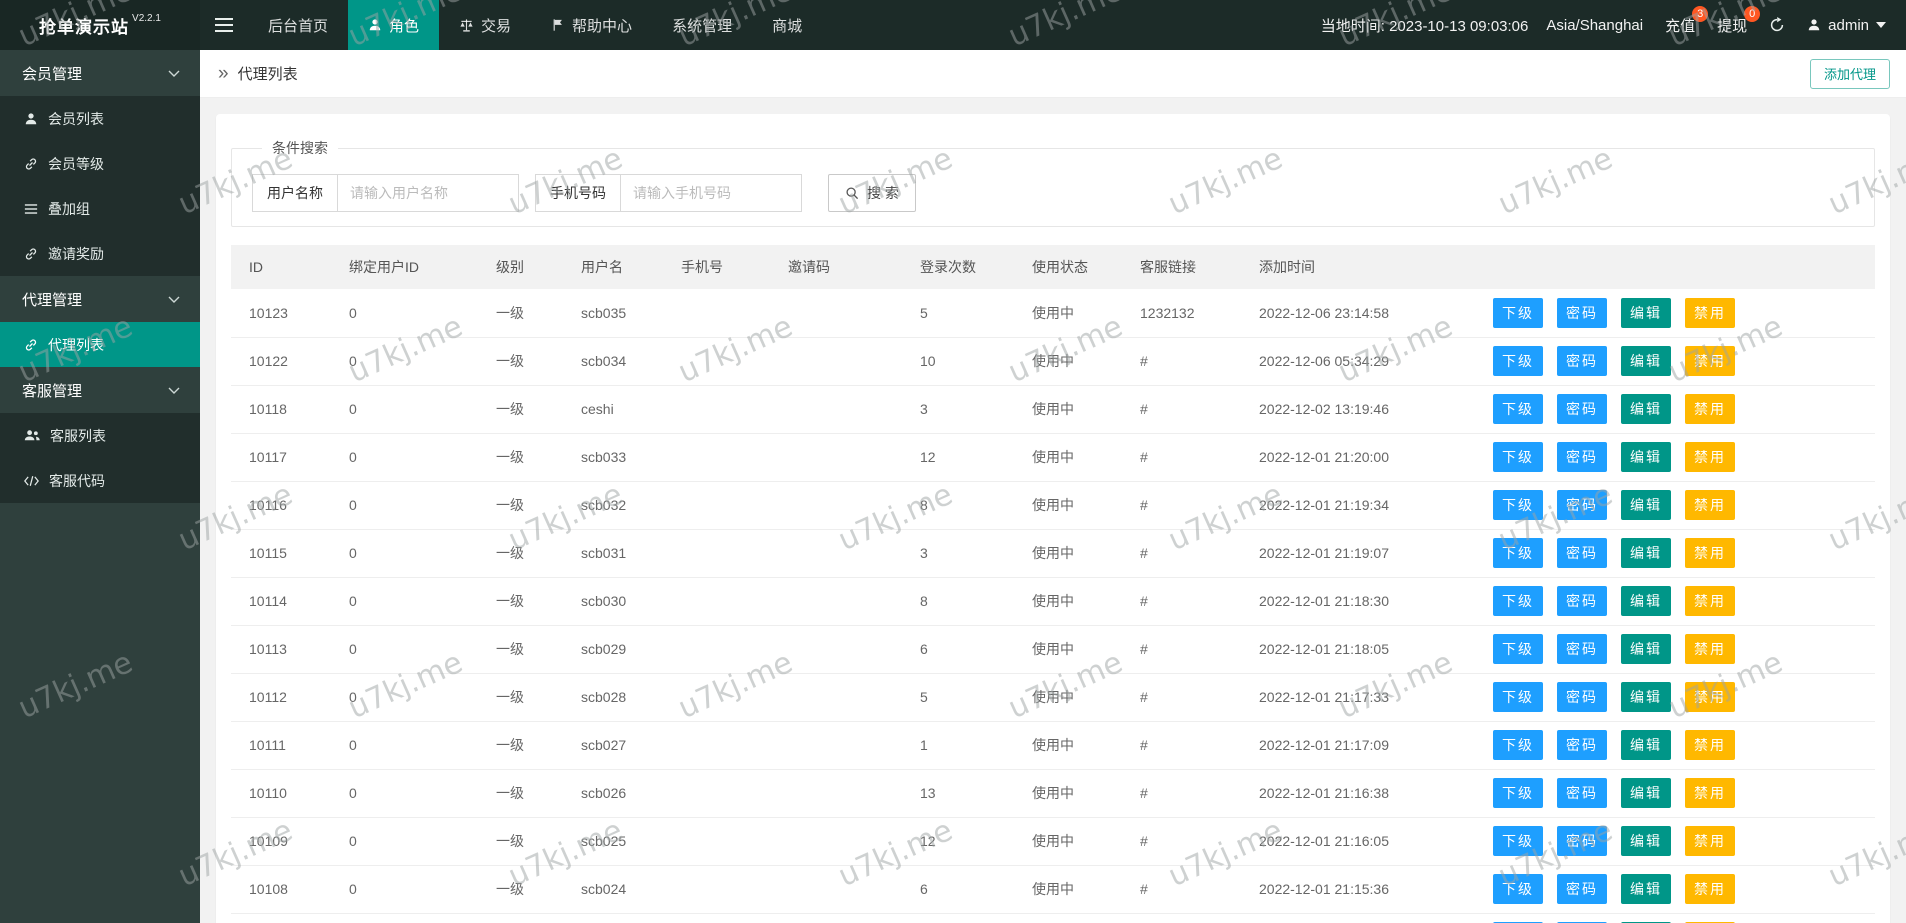 Image resolution: width=1906 pixels, height=923 pixels. Describe the element at coordinates (100, 299) in the screenshot. I see `sidebar-group-agent-management: 代理管理` at that location.